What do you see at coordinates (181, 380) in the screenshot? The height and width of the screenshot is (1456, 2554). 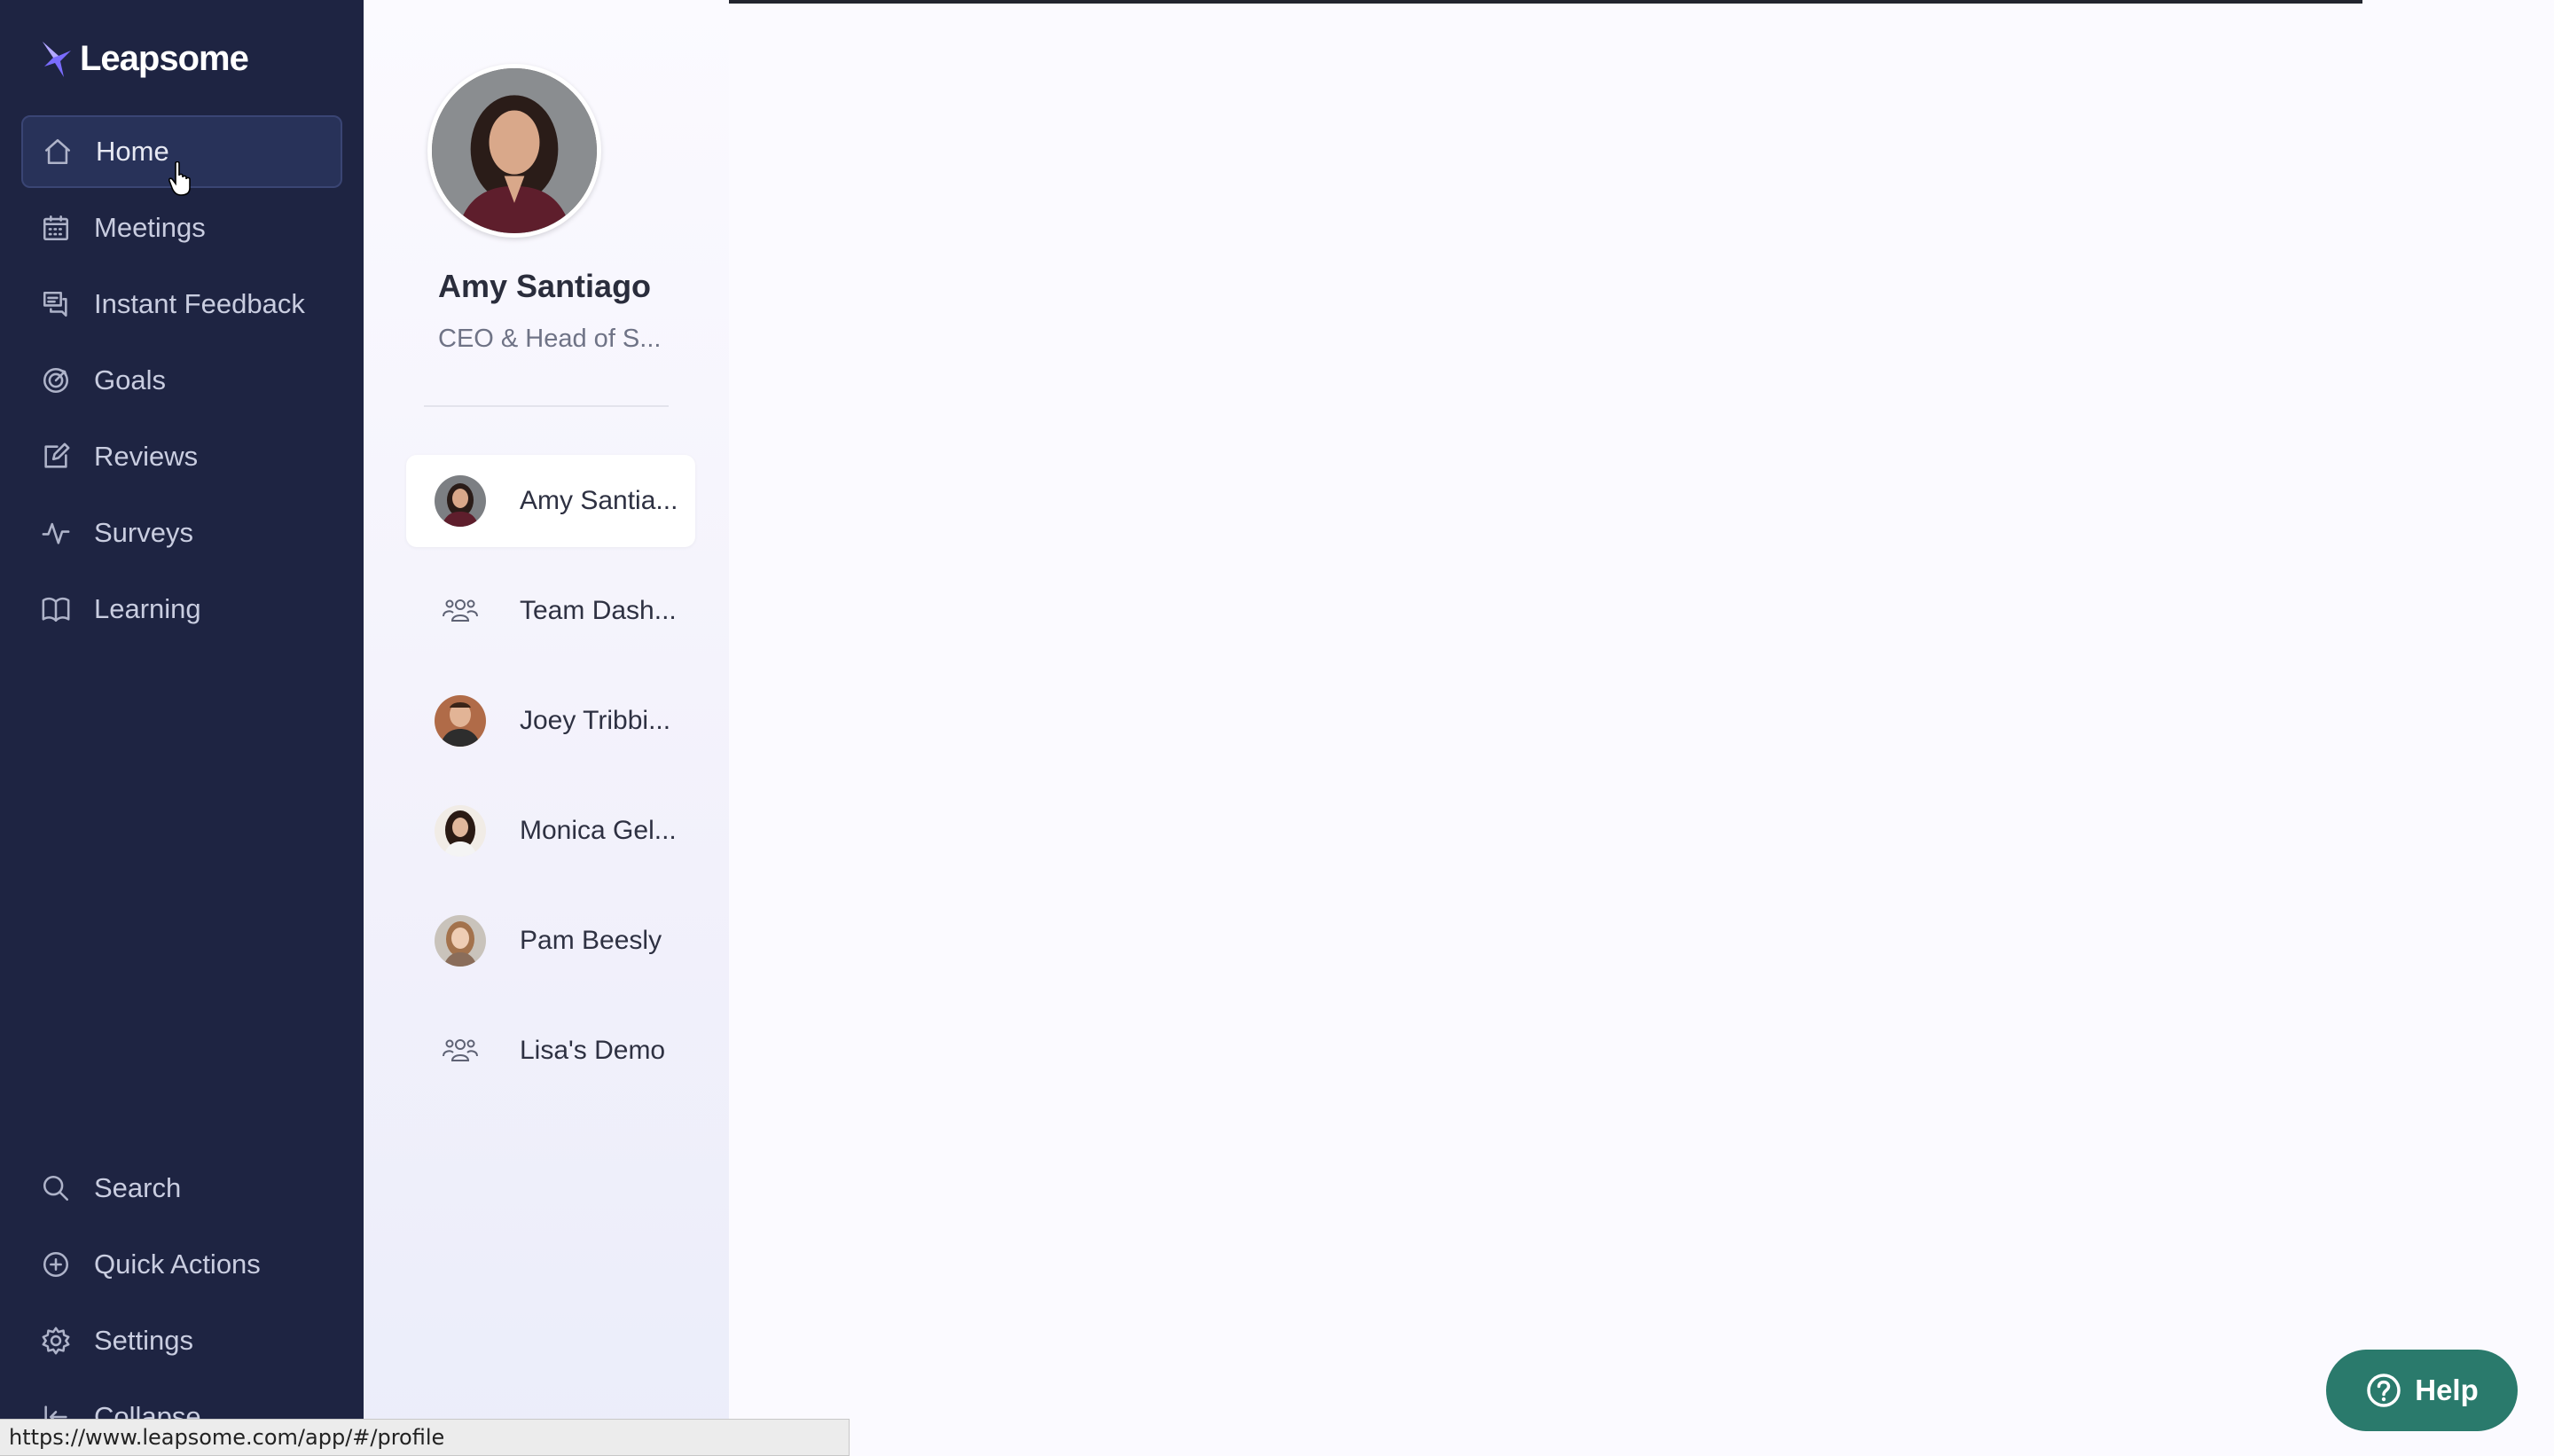 I see `sidebar-item-goals: Goals` at bounding box center [181, 380].